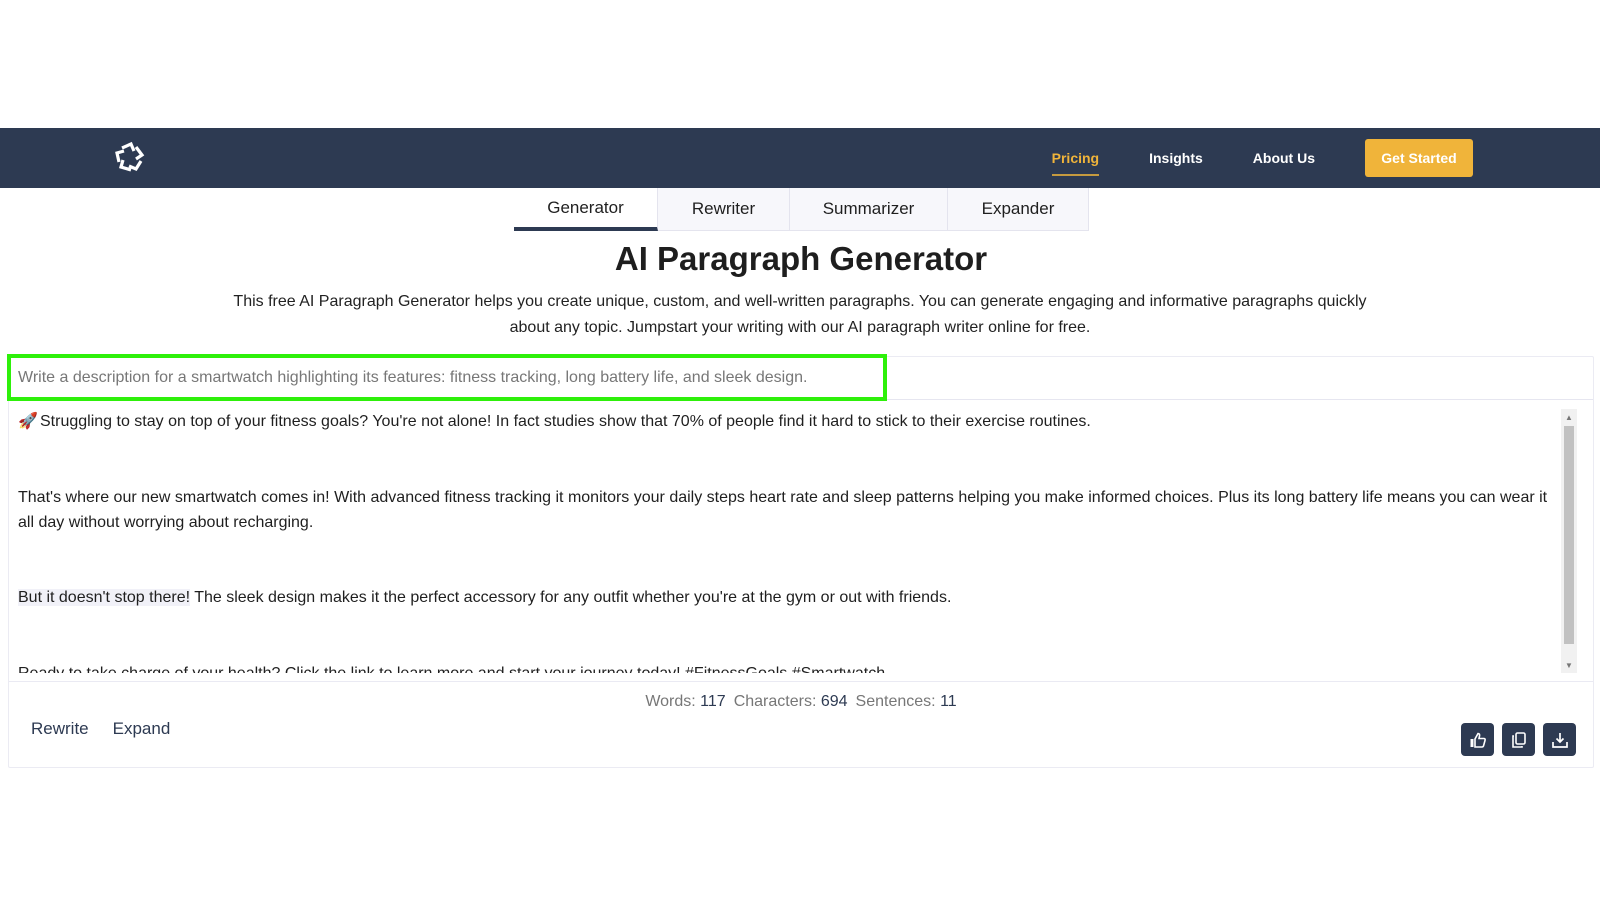 The height and width of the screenshot is (900, 1600). Describe the element at coordinates (1018, 209) in the screenshot. I see `tab-expander: Expander` at that location.